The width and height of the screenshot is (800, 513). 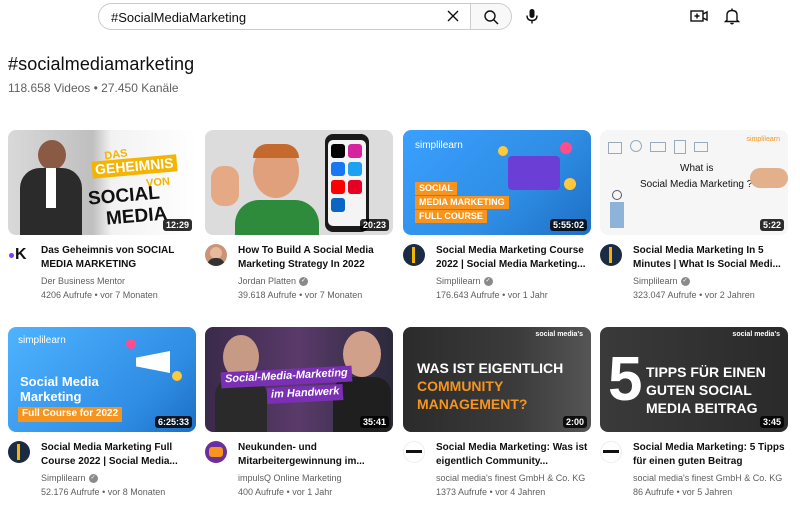 I want to click on microphone-icon, so click(x=532, y=16).